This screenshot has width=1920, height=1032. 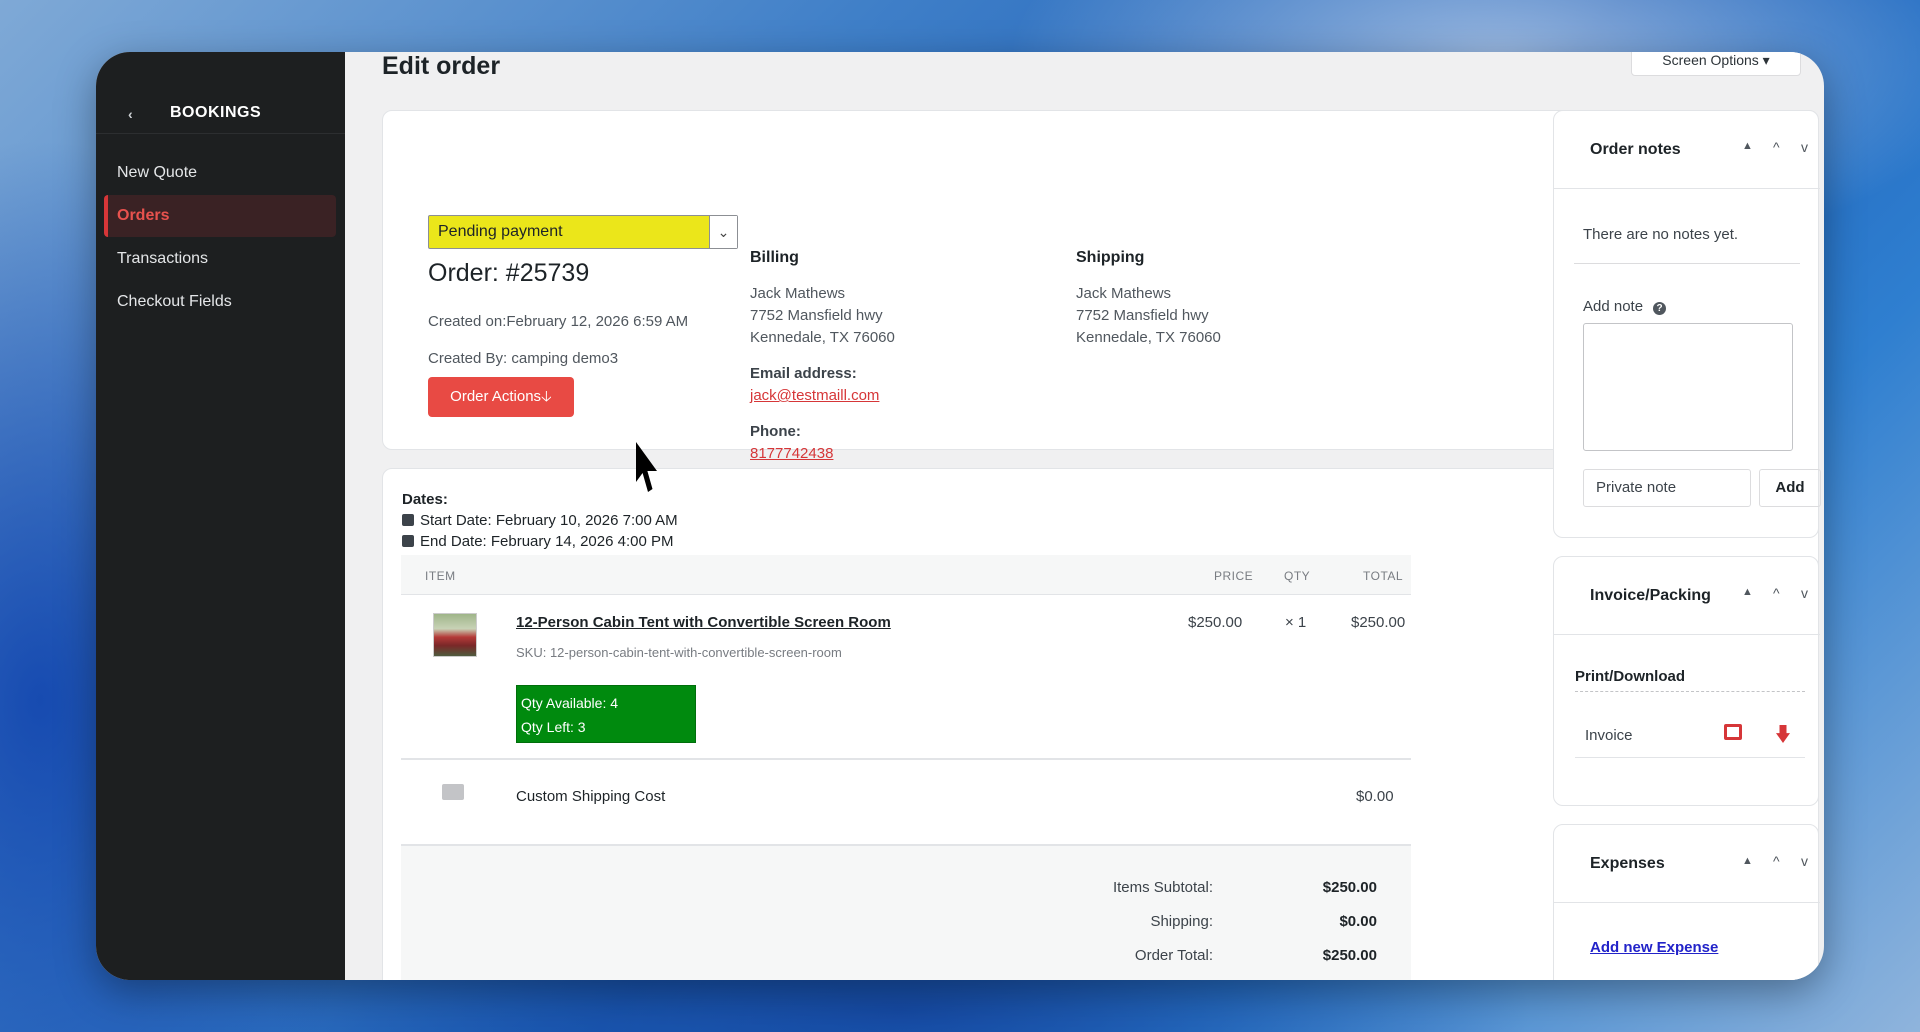 I want to click on phone-link: 8177742438, so click(x=822, y=454).